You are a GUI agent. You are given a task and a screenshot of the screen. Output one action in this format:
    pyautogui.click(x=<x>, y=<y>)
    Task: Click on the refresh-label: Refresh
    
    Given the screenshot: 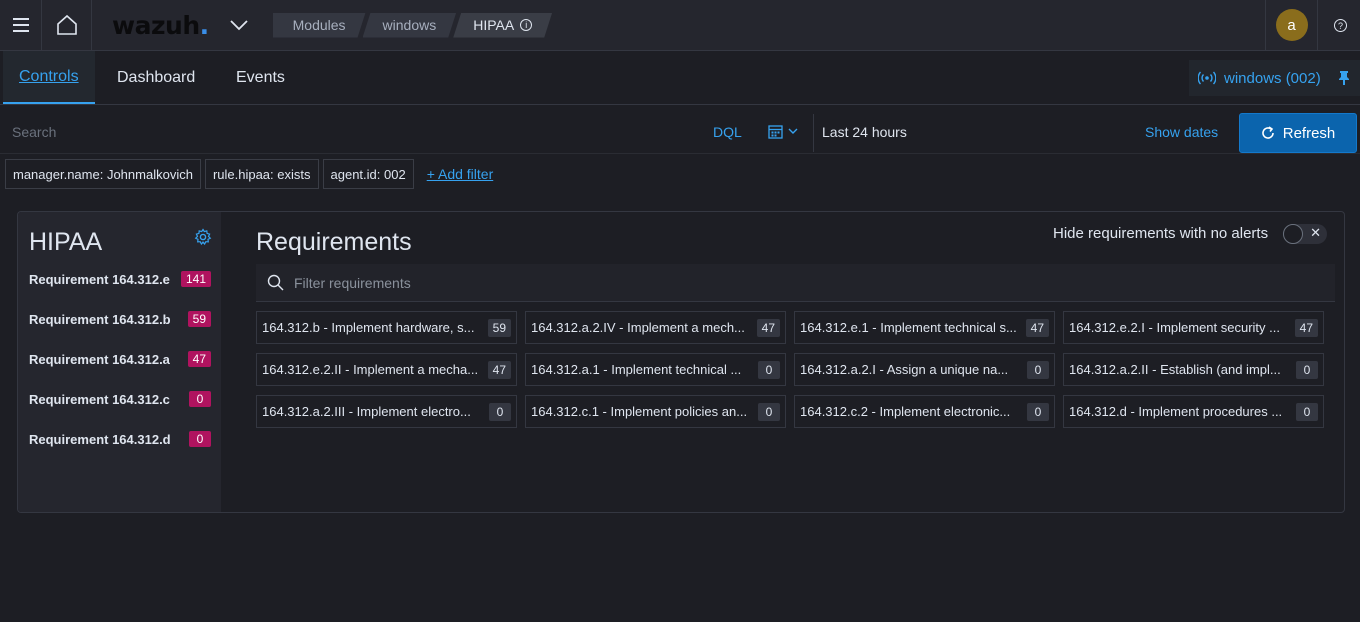 What is the action you would take?
    pyautogui.click(x=1309, y=133)
    